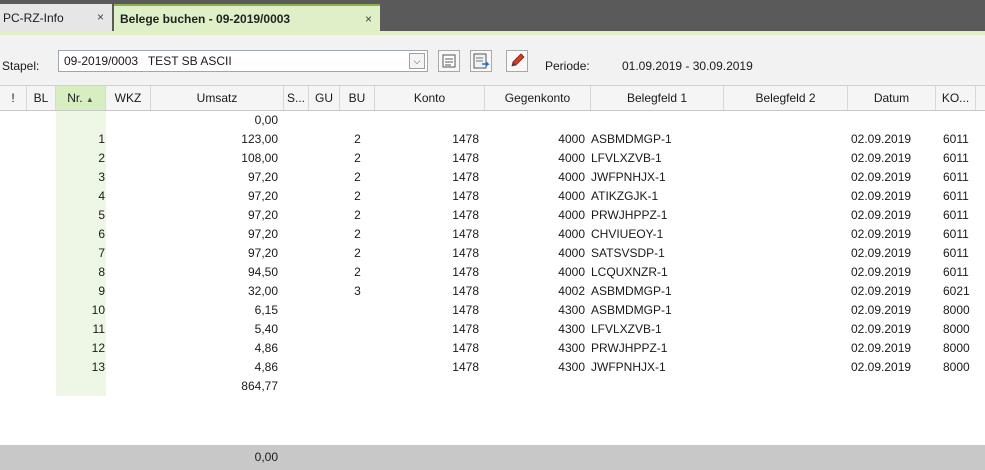 This screenshot has width=985, height=470. Describe the element at coordinates (21, 66) in the screenshot. I see `stapel-label: Stapel:` at that location.